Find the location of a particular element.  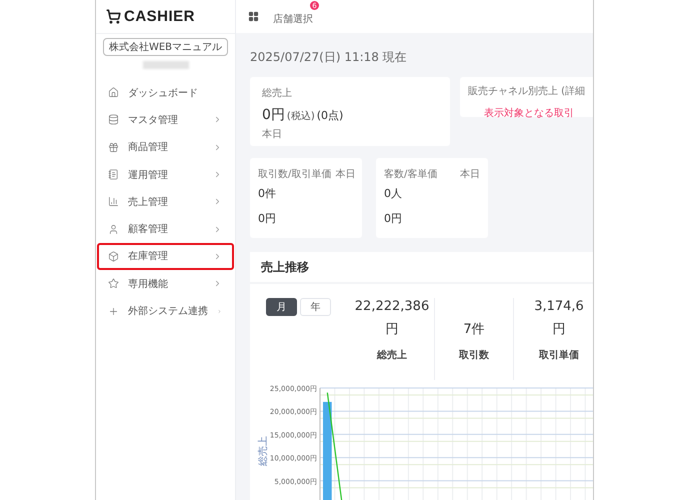

store-select: 店舗選択 is located at coordinates (293, 19).